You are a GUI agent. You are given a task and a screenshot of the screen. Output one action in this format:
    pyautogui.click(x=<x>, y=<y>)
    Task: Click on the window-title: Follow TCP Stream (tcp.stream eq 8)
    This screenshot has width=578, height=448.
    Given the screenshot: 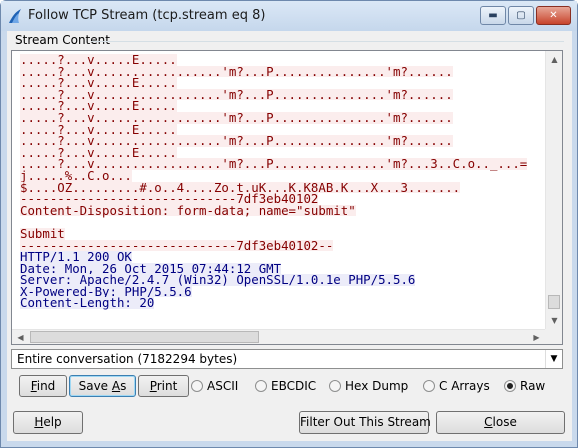 What is the action you would take?
    pyautogui.click(x=147, y=15)
    